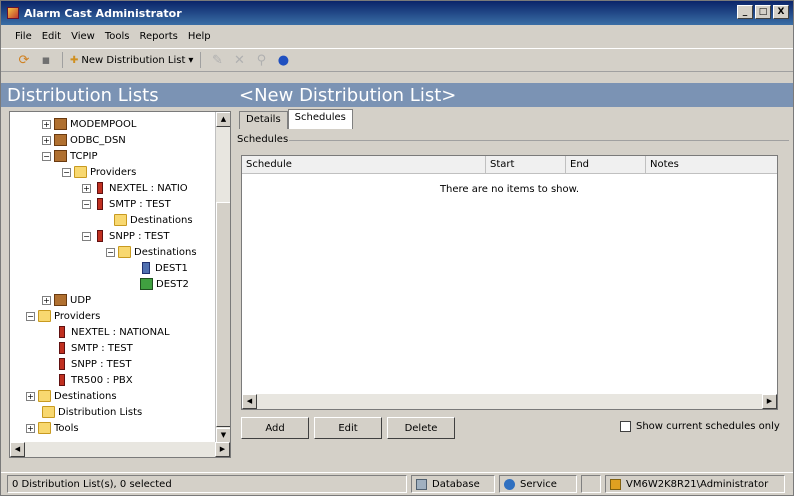 This screenshot has height=496, width=794. I want to click on tree-item: + Destinations, so click(71, 396).